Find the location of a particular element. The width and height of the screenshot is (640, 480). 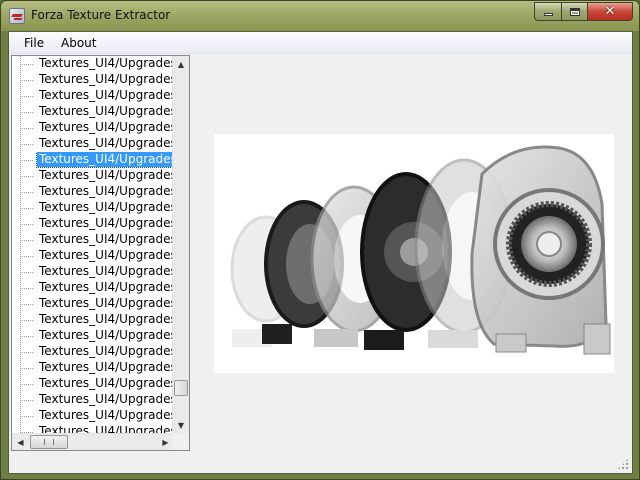

vertical-scroll-thumb is located at coordinates (181, 388).